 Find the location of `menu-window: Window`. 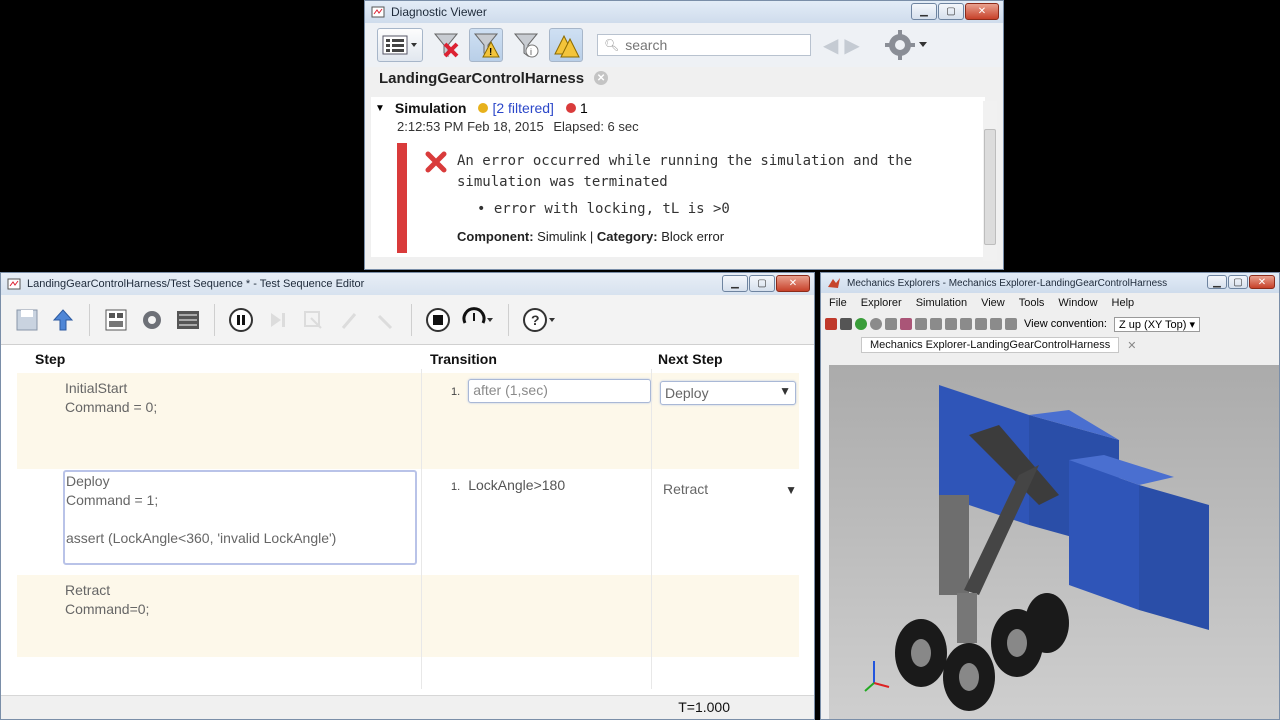

menu-window: Window is located at coordinates (1077, 303).